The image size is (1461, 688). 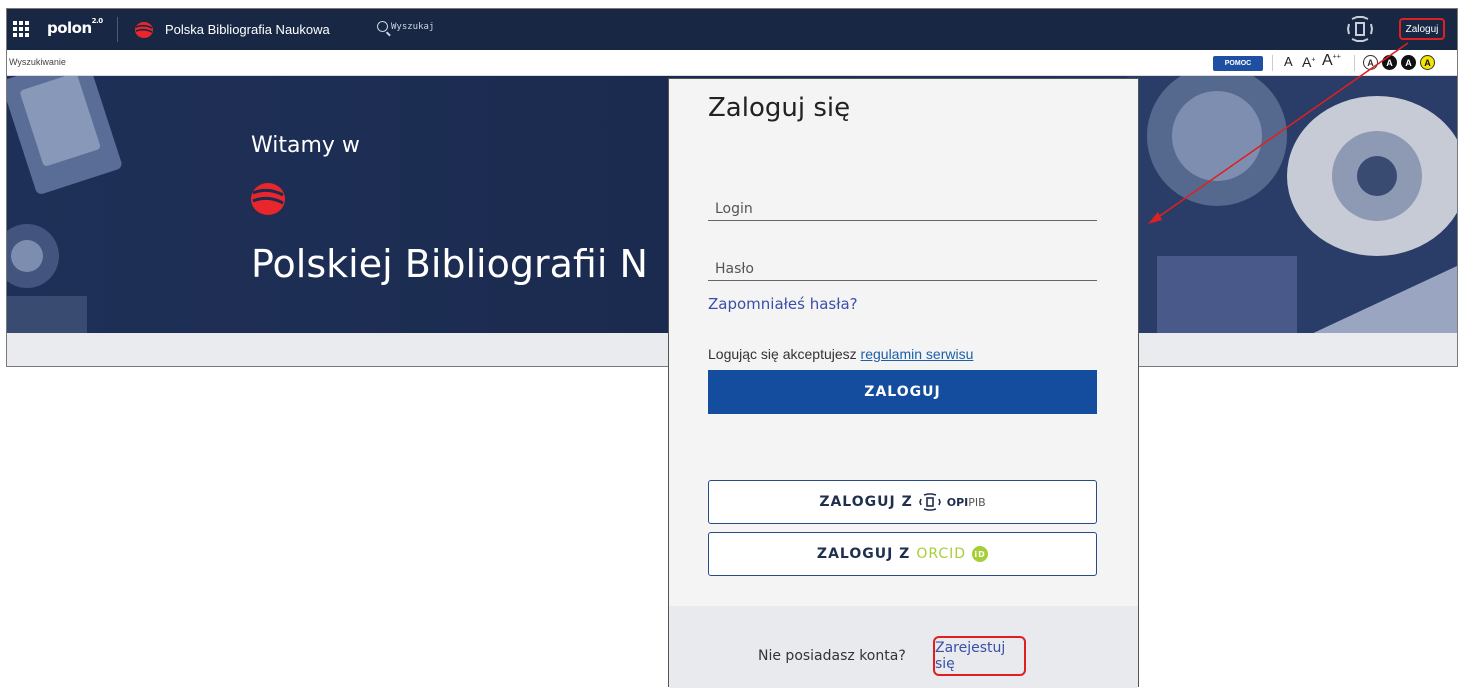 What do you see at coordinates (929, 502) in the screenshot?
I see `opi-icon` at bounding box center [929, 502].